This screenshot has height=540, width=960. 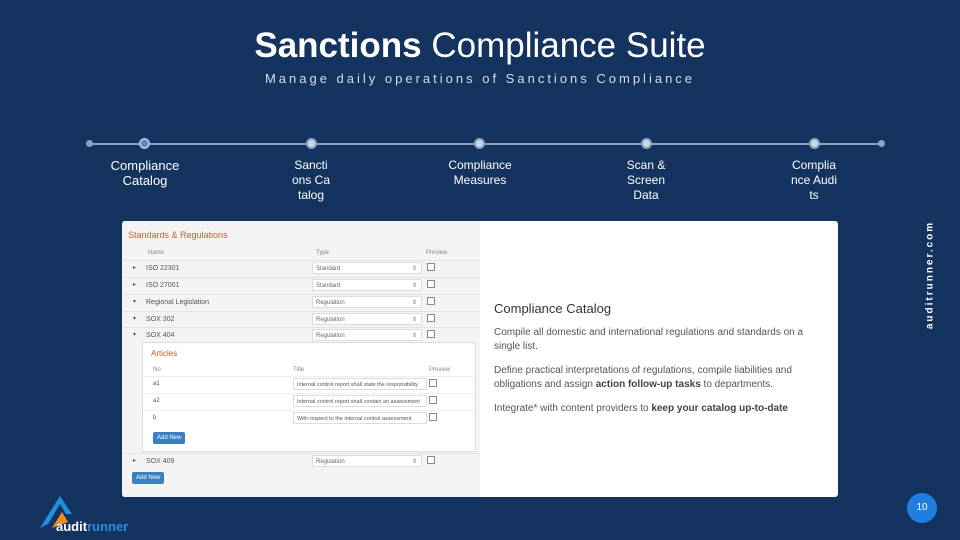 What do you see at coordinates (301, 268) in the screenshot?
I see `table-row: ▸ ISO 22301 Standard ⇕` at bounding box center [301, 268].